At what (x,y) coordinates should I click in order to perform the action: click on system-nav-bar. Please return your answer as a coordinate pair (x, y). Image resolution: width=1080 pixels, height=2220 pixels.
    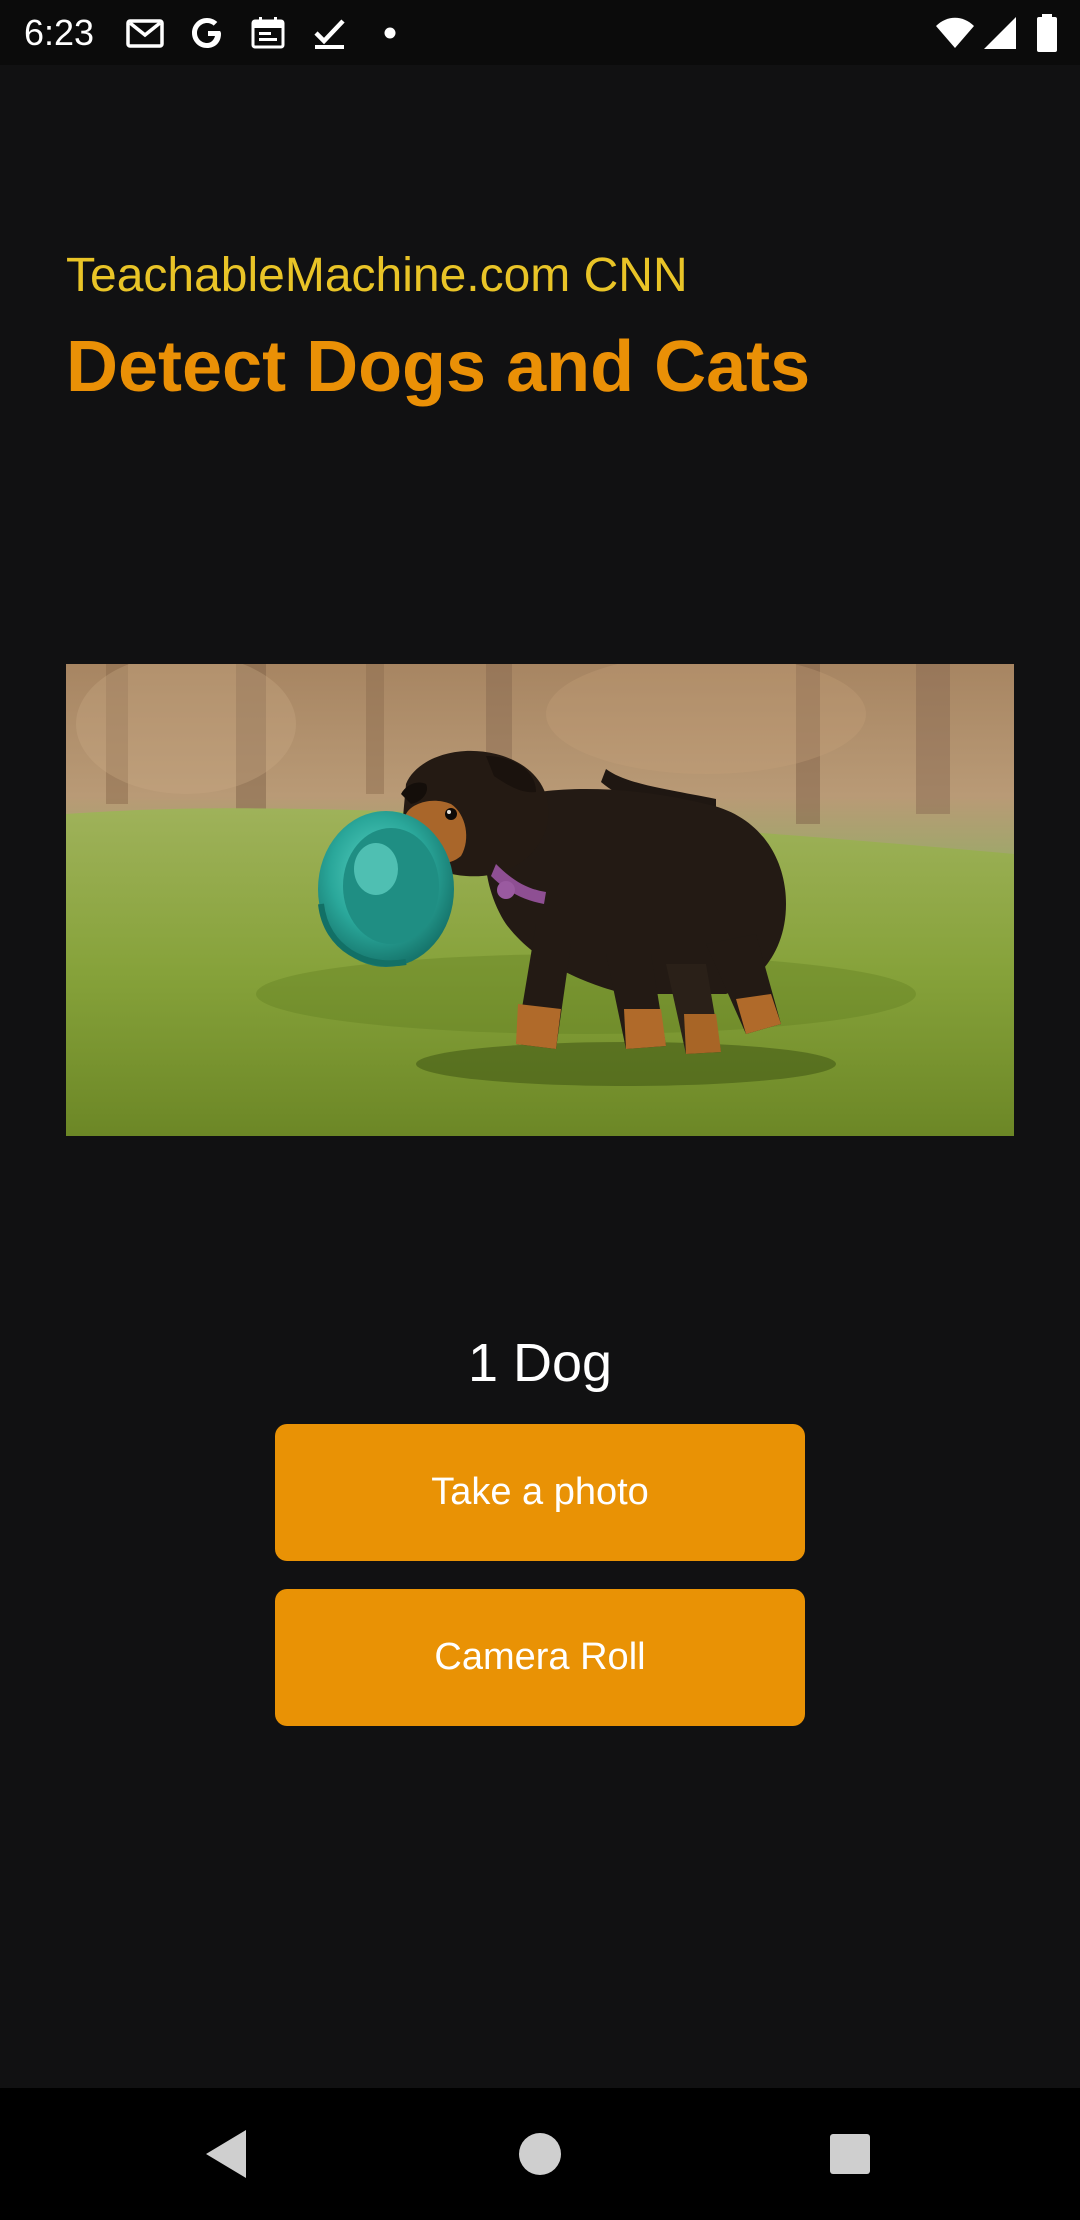
    Looking at the image, I should click on (540, 2154).